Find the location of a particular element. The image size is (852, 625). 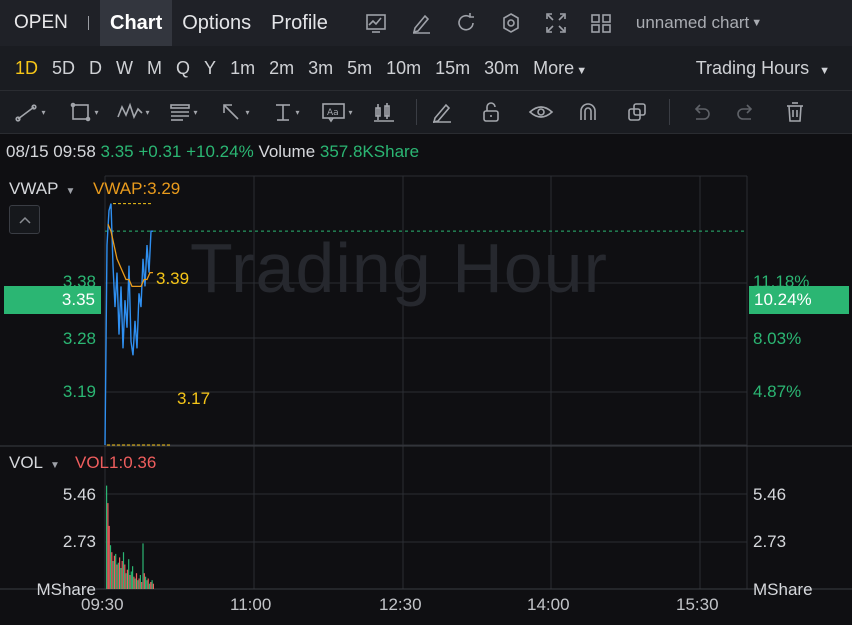

indicator-name: VWAP is located at coordinates (34, 188).